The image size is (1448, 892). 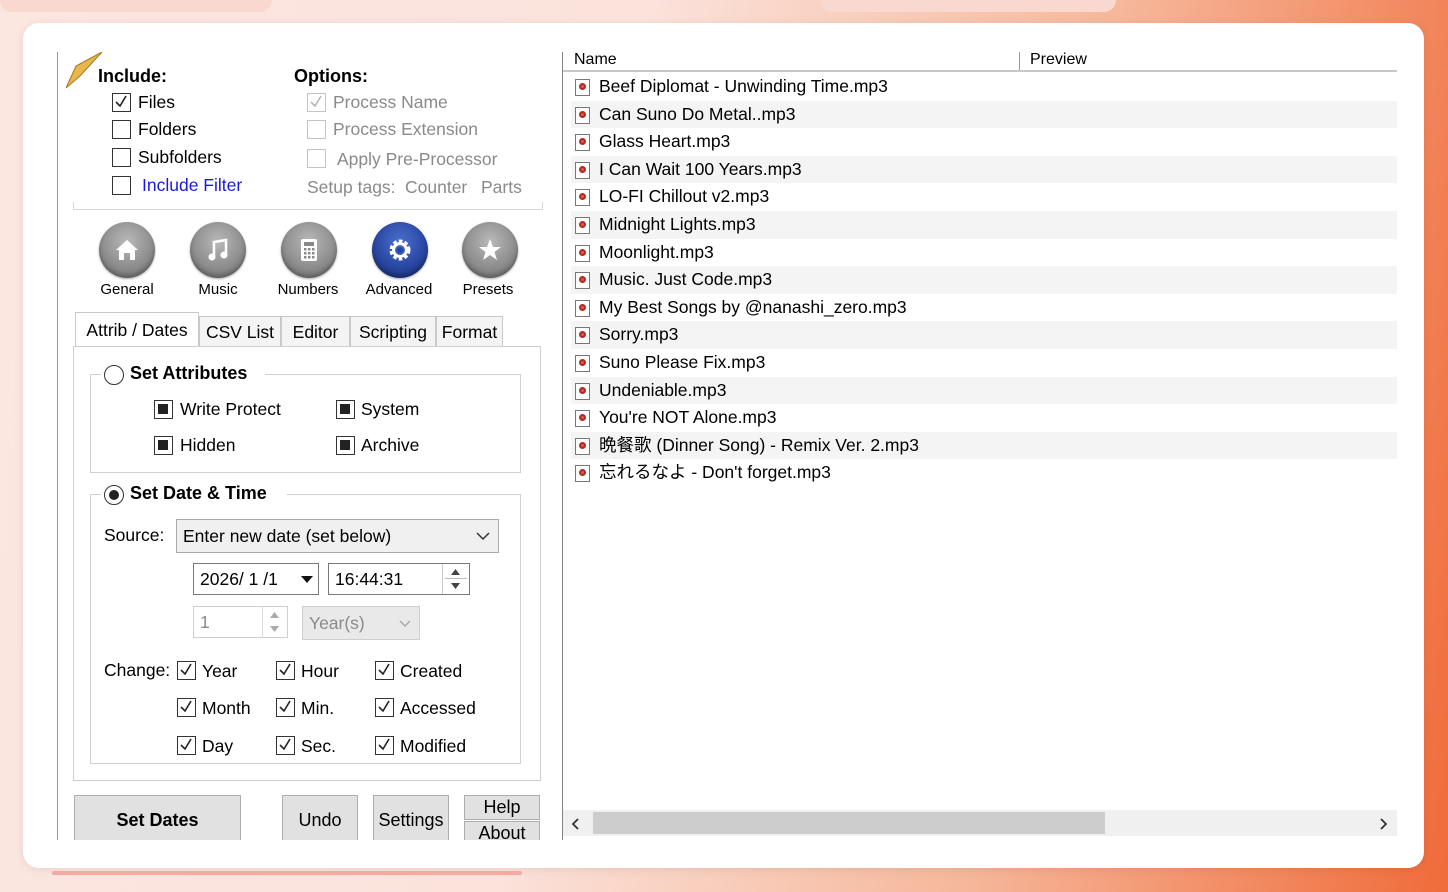 What do you see at coordinates (309, 250) in the screenshot?
I see `numbers-mode-button` at bounding box center [309, 250].